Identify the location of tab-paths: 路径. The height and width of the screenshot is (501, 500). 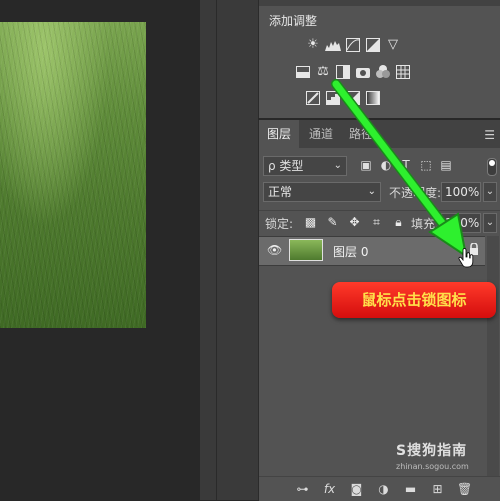
(361, 134).